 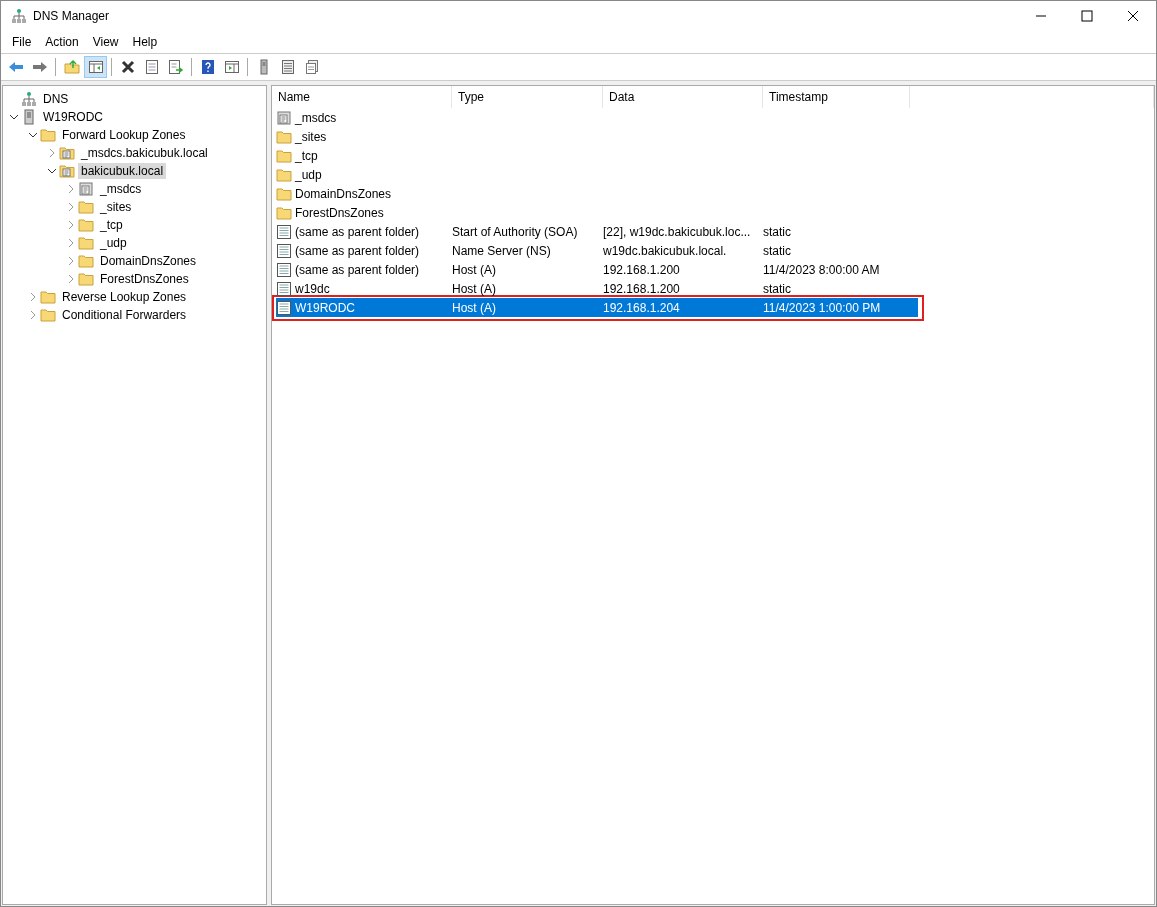 I want to click on folder-up-icon, so click(x=71, y=67).